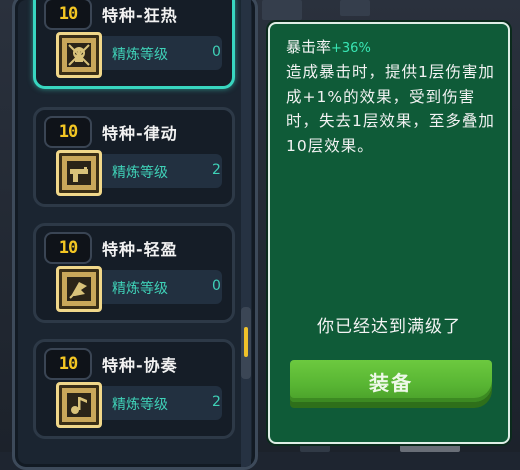  Describe the element at coordinates (389, 327) in the screenshot. I see `max-level-message: 你已经达到满级了` at that location.